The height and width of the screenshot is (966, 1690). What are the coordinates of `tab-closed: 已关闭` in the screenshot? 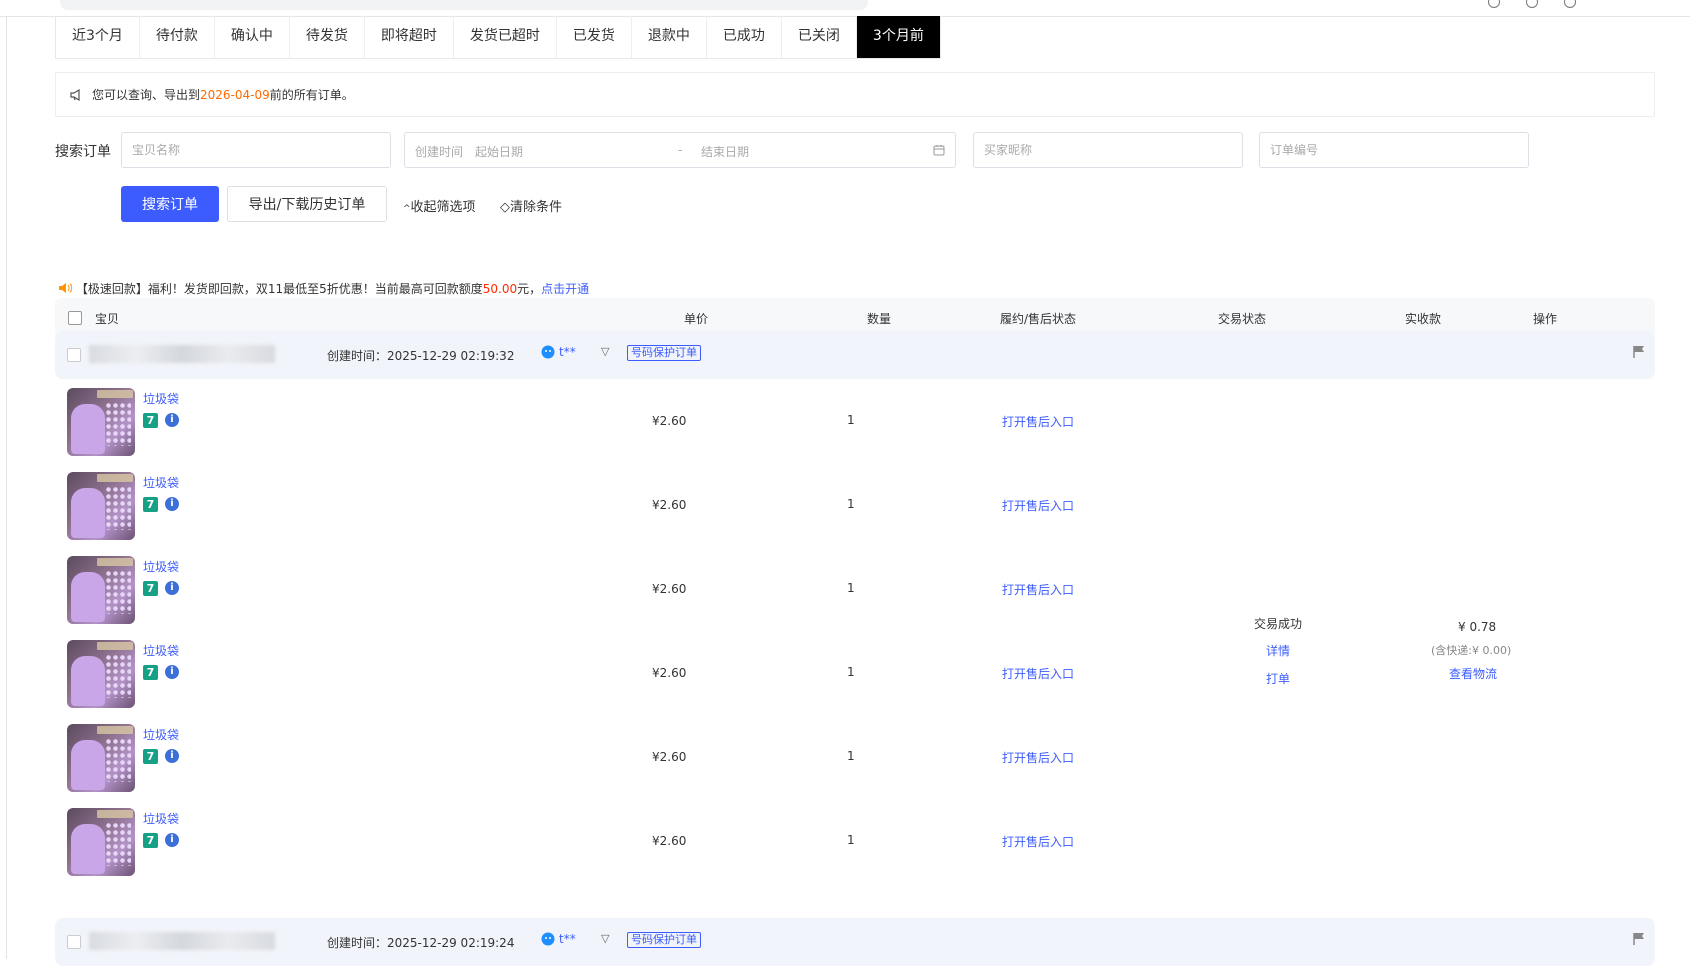 It's located at (819, 37).